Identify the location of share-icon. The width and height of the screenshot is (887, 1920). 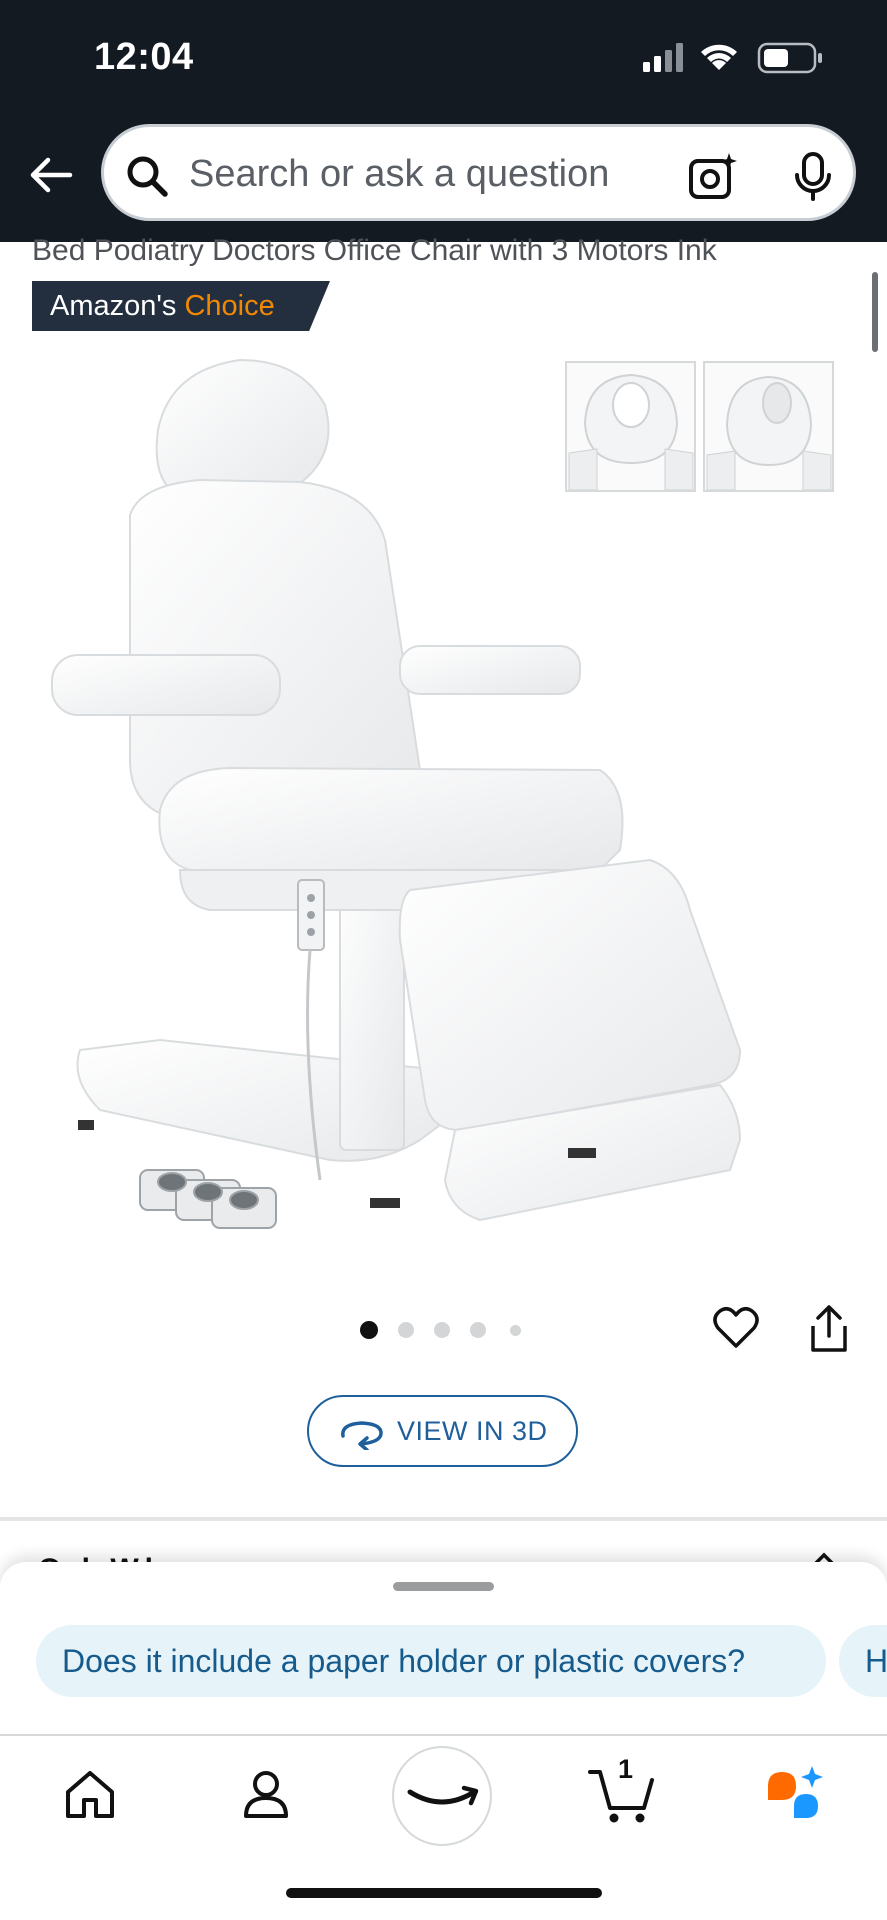
(829, 1328).